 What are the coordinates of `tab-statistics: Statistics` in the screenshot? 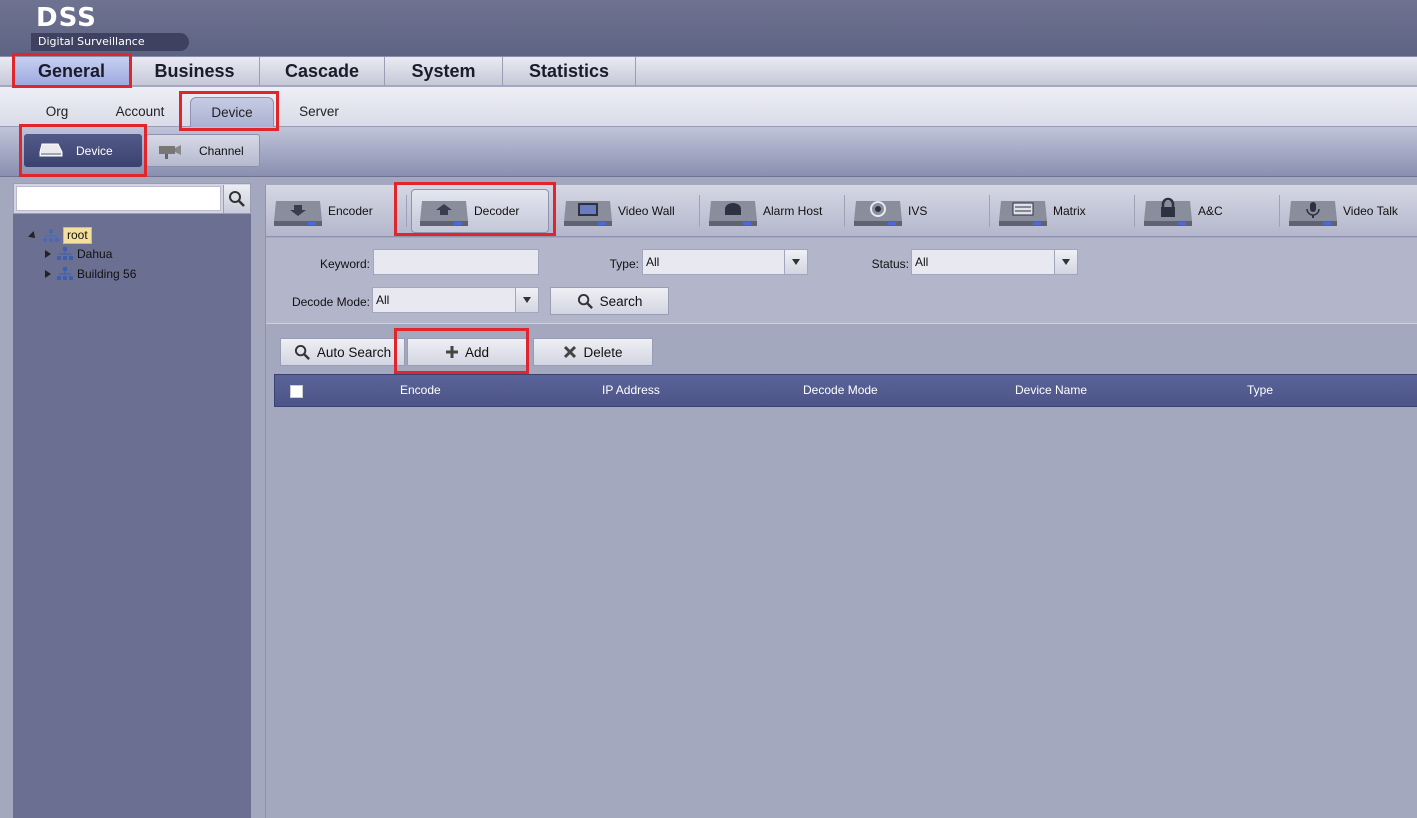 It's located at (569, 71).